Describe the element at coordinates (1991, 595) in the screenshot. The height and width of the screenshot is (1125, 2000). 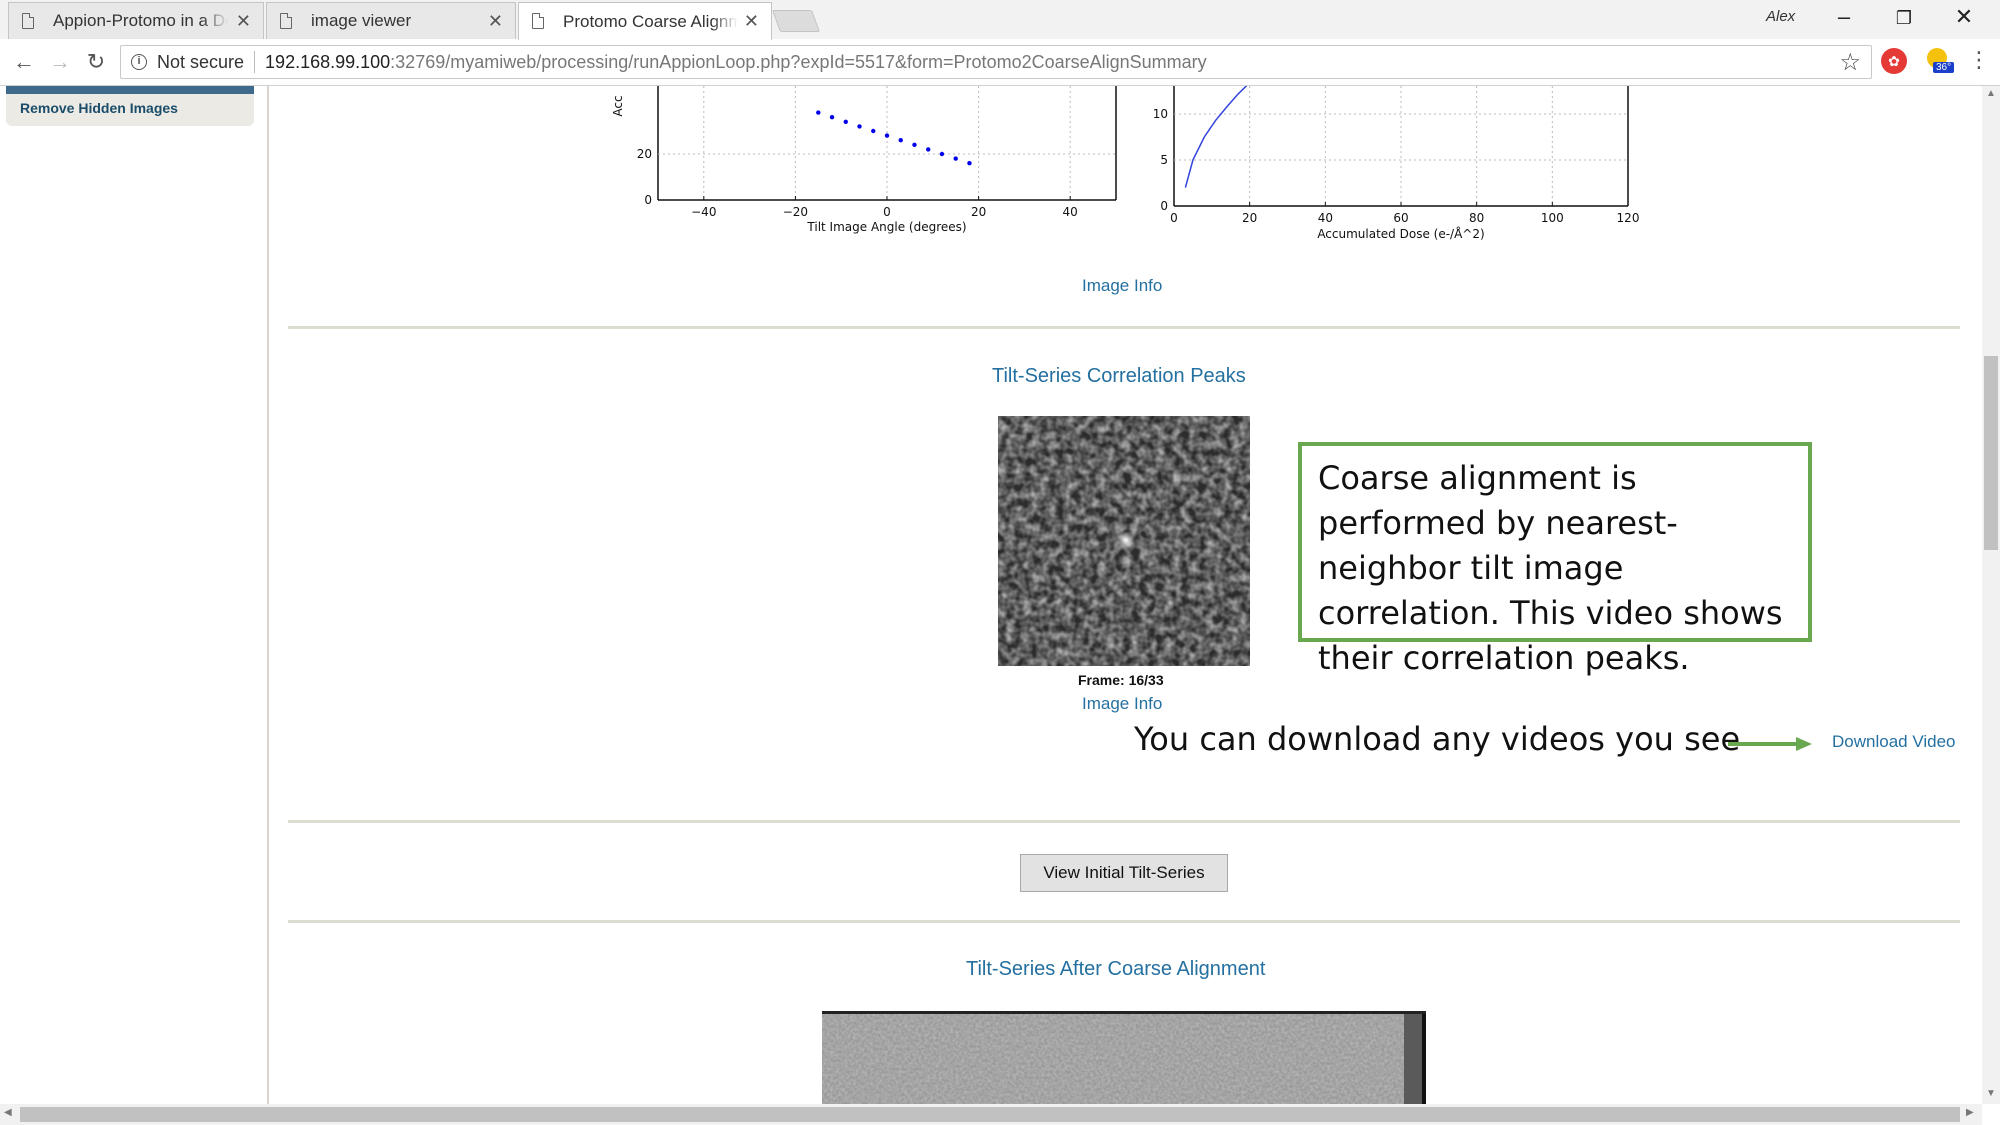
I see `vertical-scrollbar: ▲ ▼` at that location.